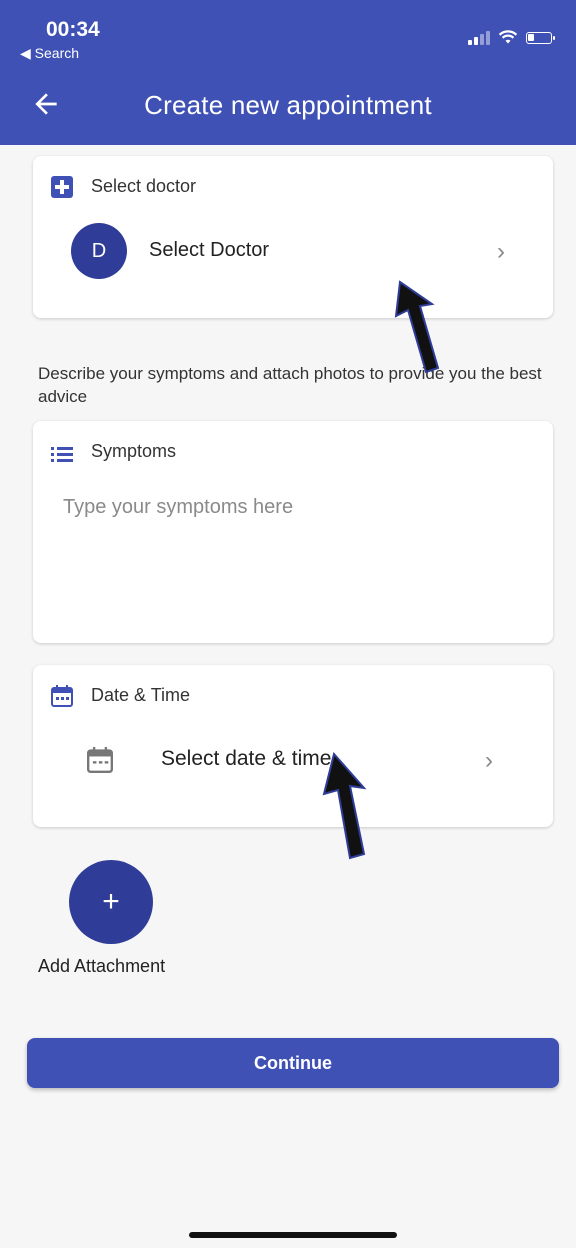  I want to click on home-indicator, so click(293, 1235).